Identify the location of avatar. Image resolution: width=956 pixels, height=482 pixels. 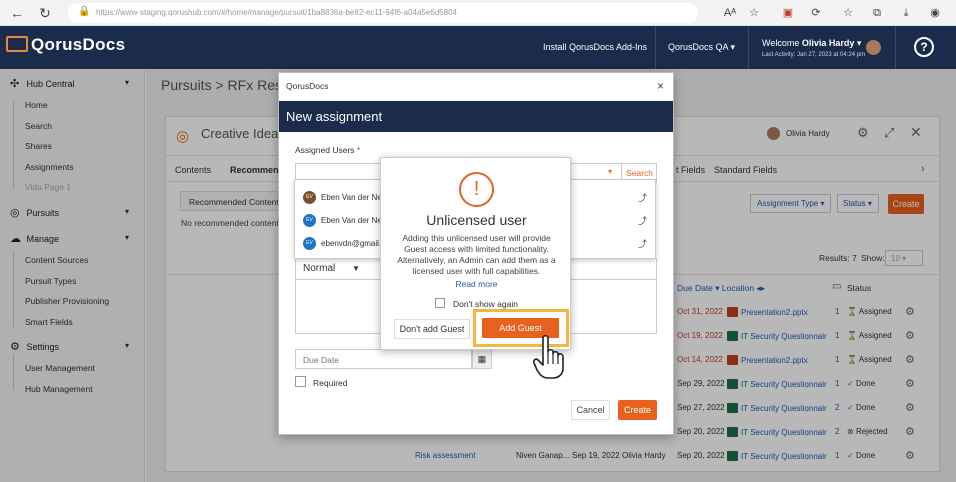
(873, 47).